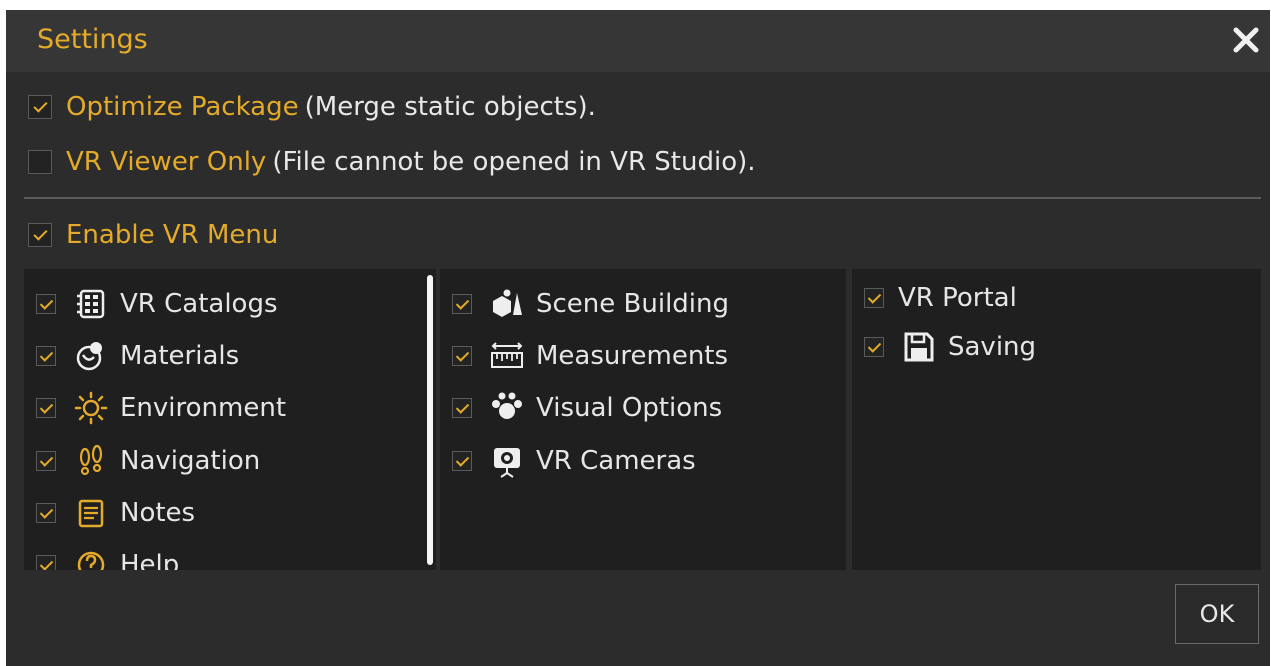 The height and width of the screenshot is (666, 1271). I want to click on divider, so click(642, 198).